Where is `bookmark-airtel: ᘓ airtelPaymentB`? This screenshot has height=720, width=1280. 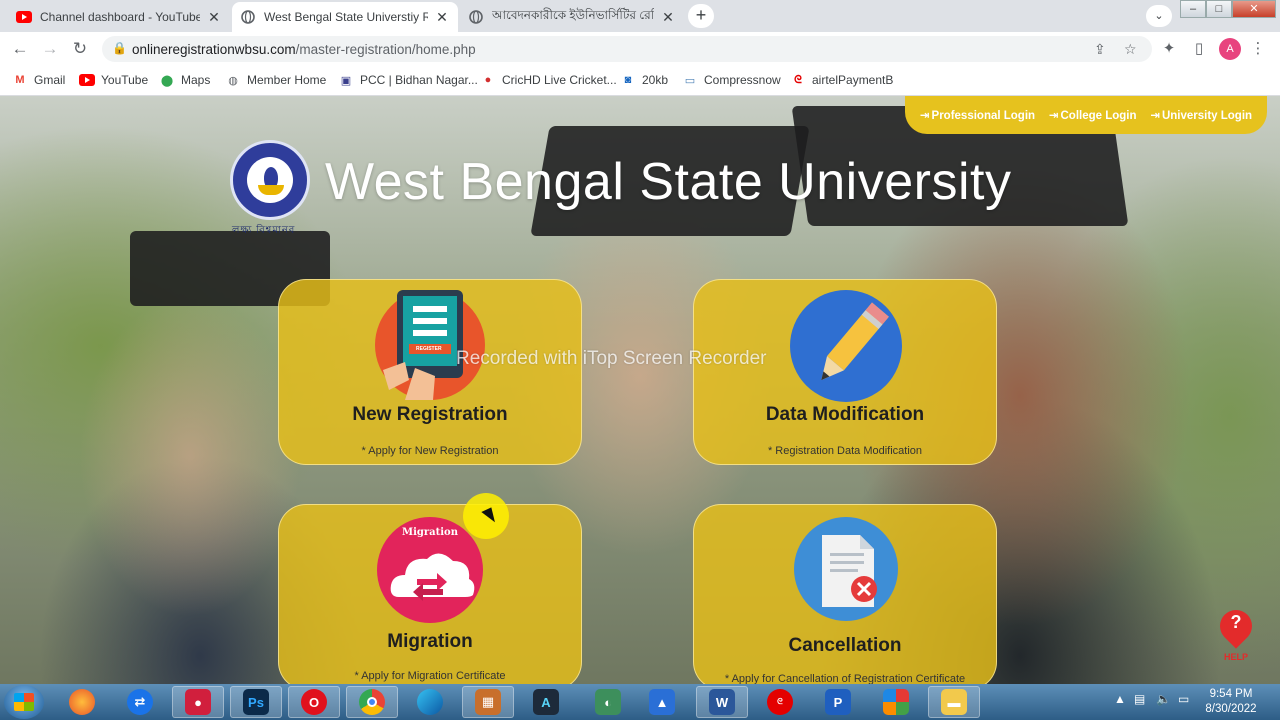 bookmark-airtel: ᘓ airtelPaymentB is located at coordinates (841, 80).